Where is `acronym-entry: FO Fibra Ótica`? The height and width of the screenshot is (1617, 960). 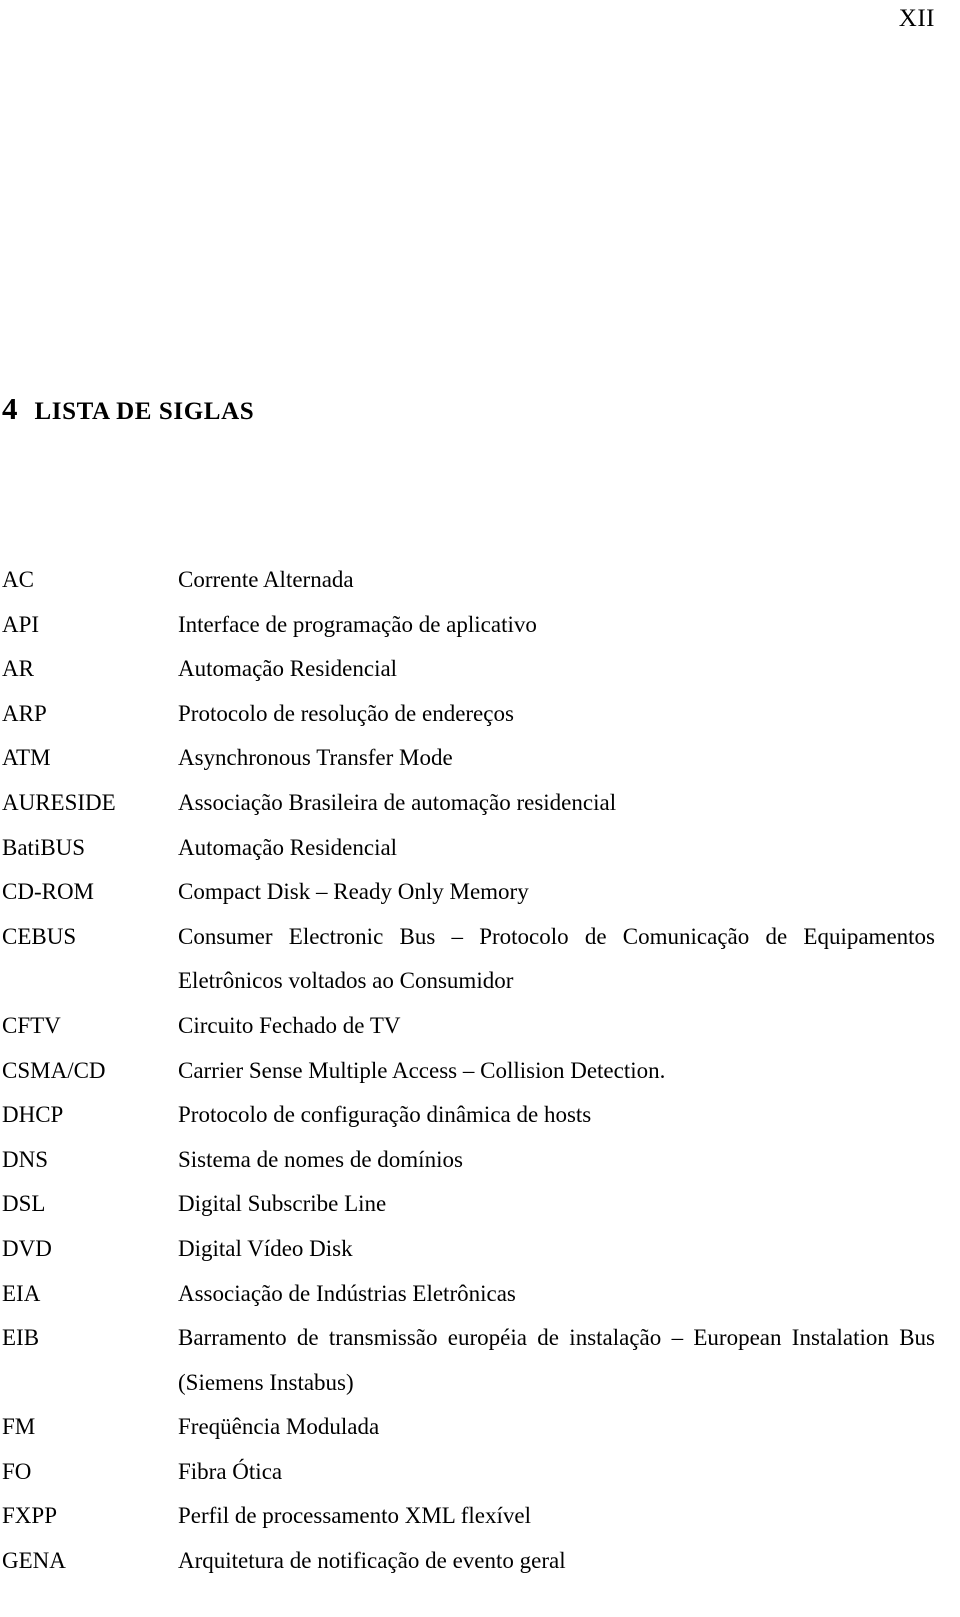 acronym-entry: FO Fibra Ótica is located at coordinates (468, 1472).